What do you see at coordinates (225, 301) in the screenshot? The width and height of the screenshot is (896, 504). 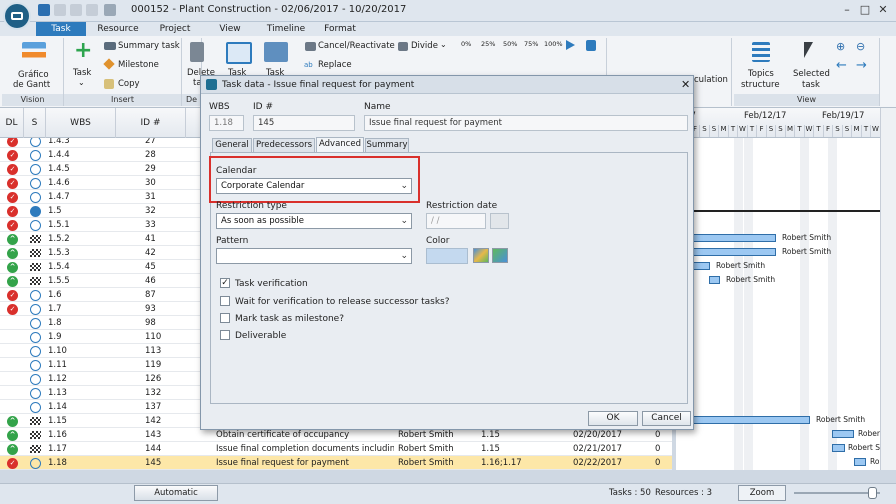 I see `wait-verification-checkbox` at bounding box center [225, 301].